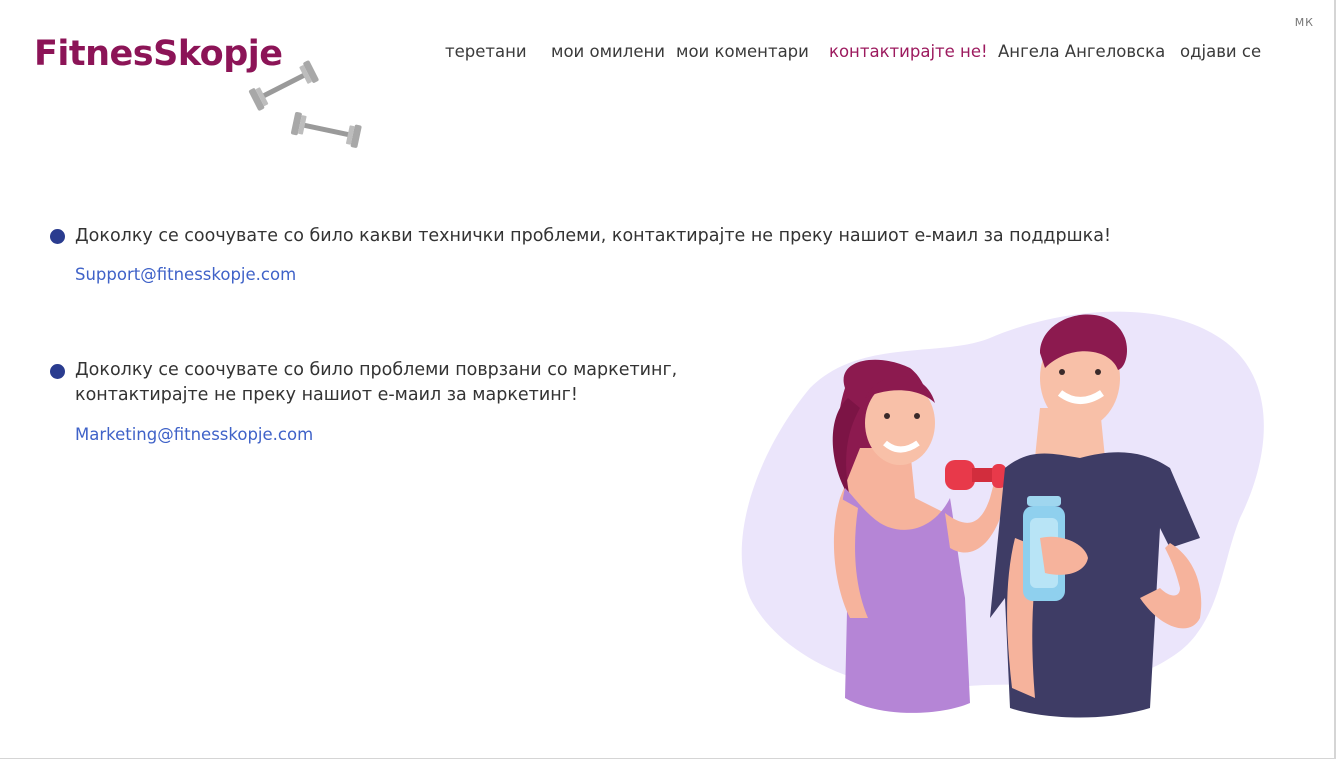  What do you see at coordinates (305, 104) in the screenshot?
I see `dumbbell-icon` at bounding box center [305, 104].